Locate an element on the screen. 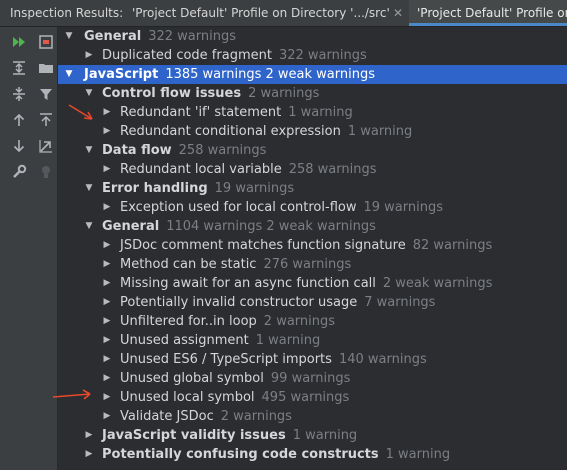 The height and width of the screenshot is (470, 567). node-title: Unfiltered for..in loop is located at coordinates (188, 321).